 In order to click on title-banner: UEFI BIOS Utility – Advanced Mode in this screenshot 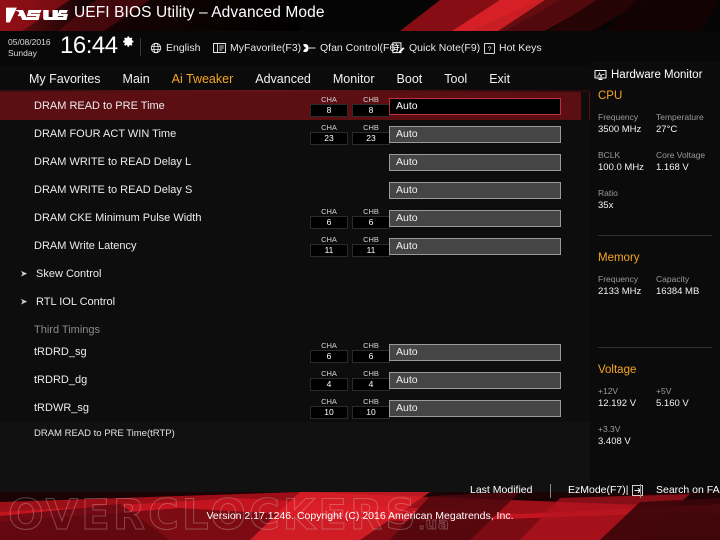, I will do `click(360, 15)`.